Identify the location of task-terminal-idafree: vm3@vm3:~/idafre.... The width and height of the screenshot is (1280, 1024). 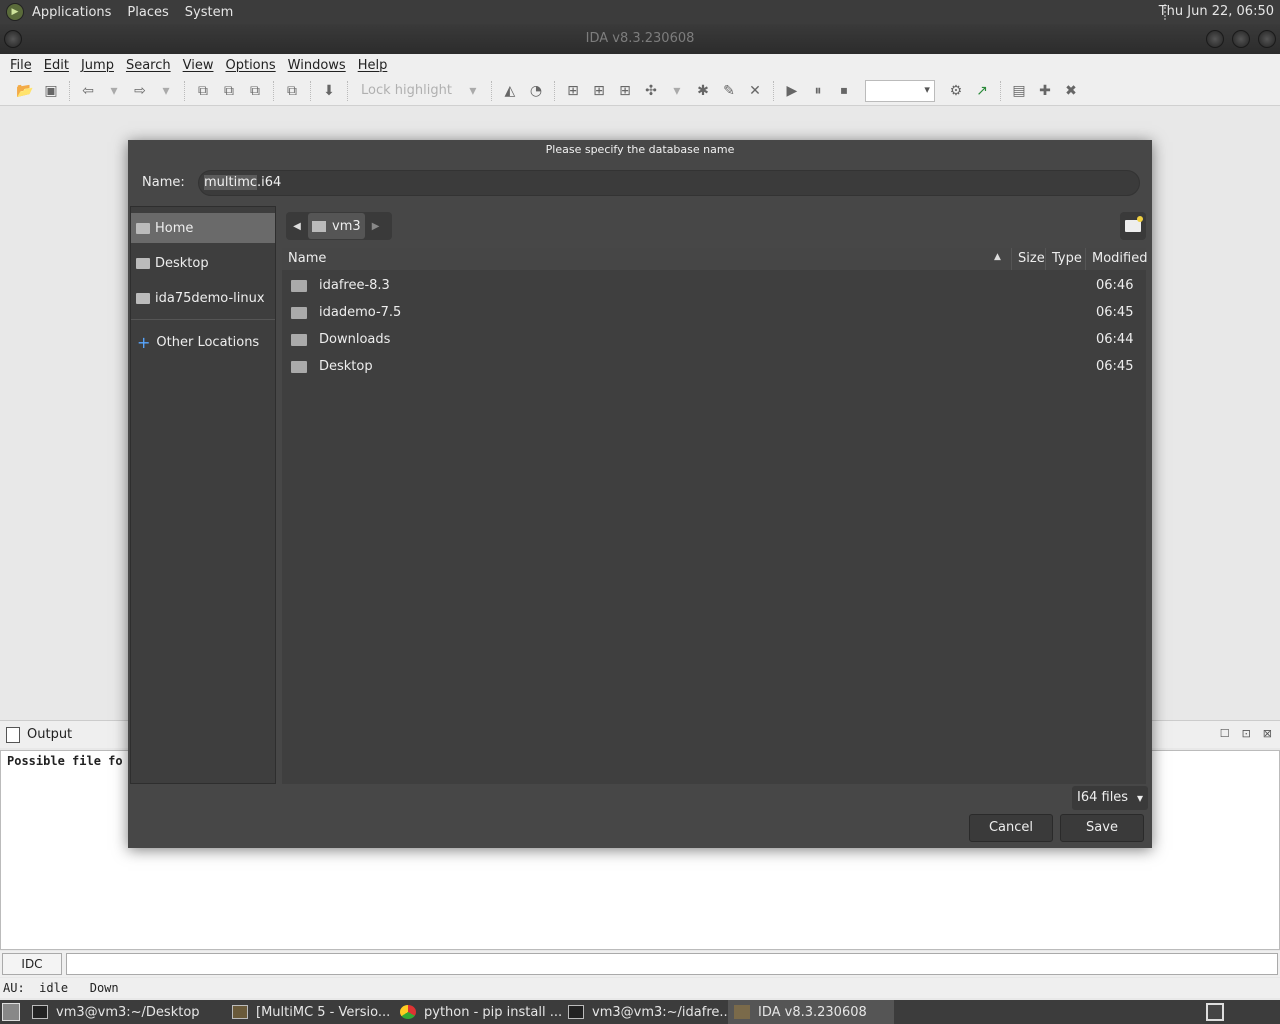
(645, 1012).